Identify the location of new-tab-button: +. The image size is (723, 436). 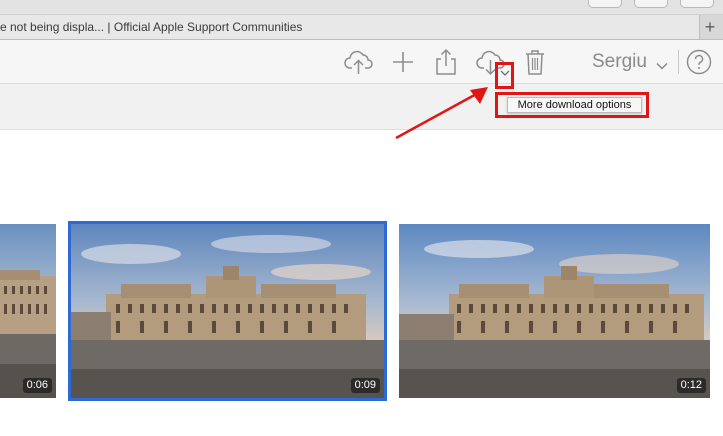
(710, 27).